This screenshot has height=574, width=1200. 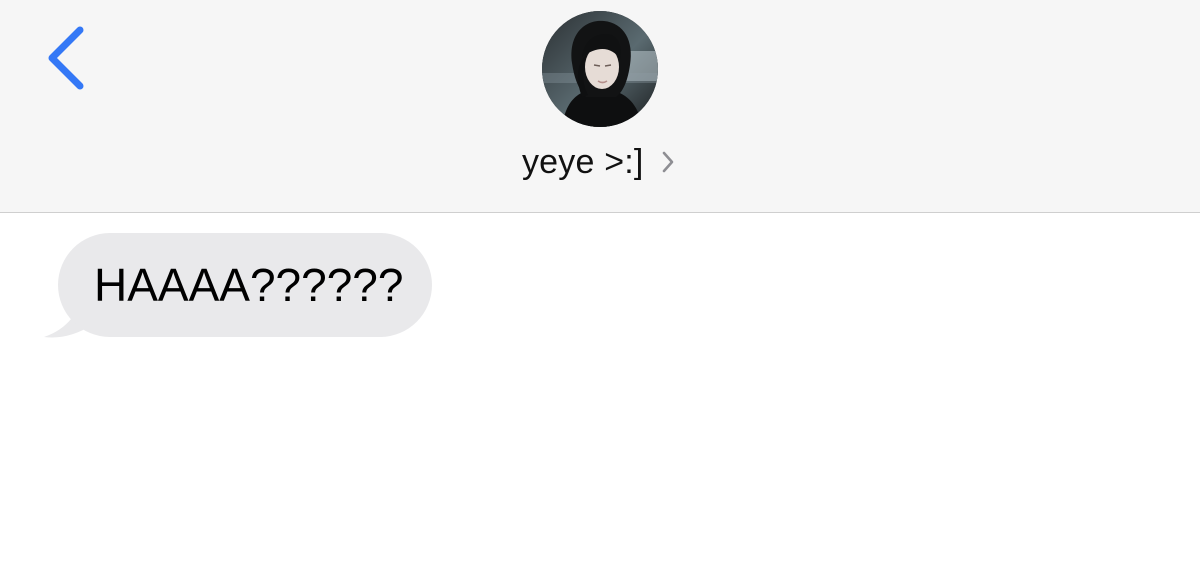 I want to click on incoming-message: HAAAA??????, so click(x=242, y=288).